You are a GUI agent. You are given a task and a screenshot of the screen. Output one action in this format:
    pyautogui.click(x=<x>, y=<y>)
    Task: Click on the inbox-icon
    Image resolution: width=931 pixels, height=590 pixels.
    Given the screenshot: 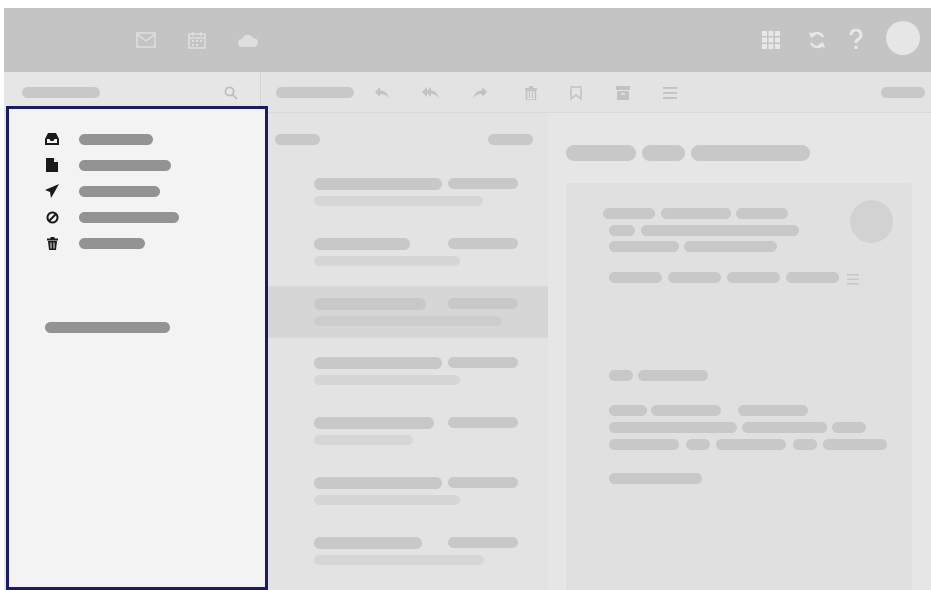 What is the action you would take?
    pyautogui.click(x=52, y=139)
    